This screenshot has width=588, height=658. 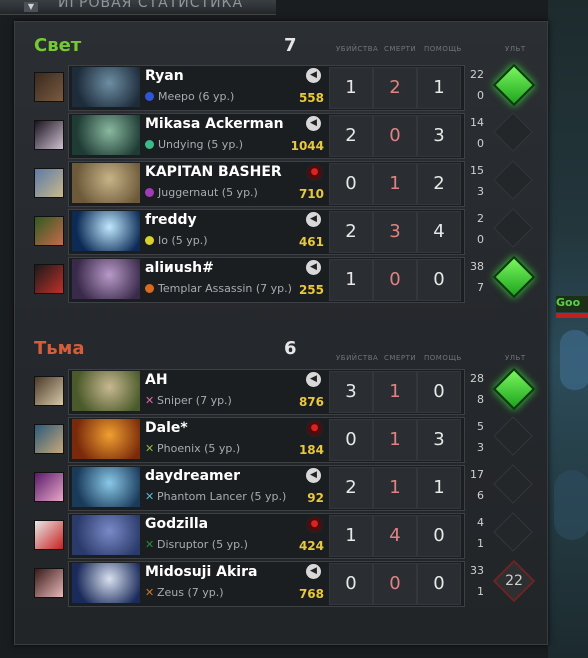 What do you see at coordinates (59, 348) in the screenshot?
I see `dire-team-name: Тьма` at bounding box center [59, 348].